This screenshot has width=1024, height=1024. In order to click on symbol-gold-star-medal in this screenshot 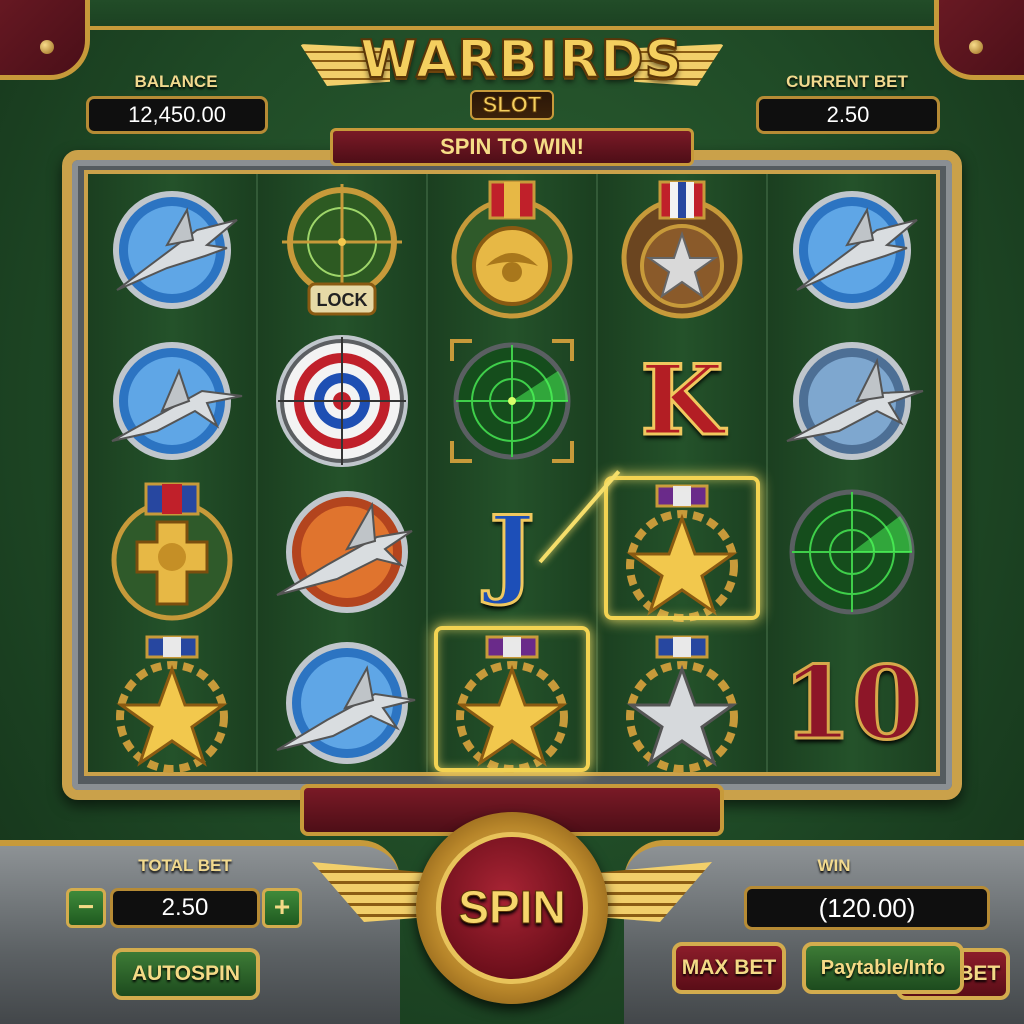, I will do `click(172, 702)`.